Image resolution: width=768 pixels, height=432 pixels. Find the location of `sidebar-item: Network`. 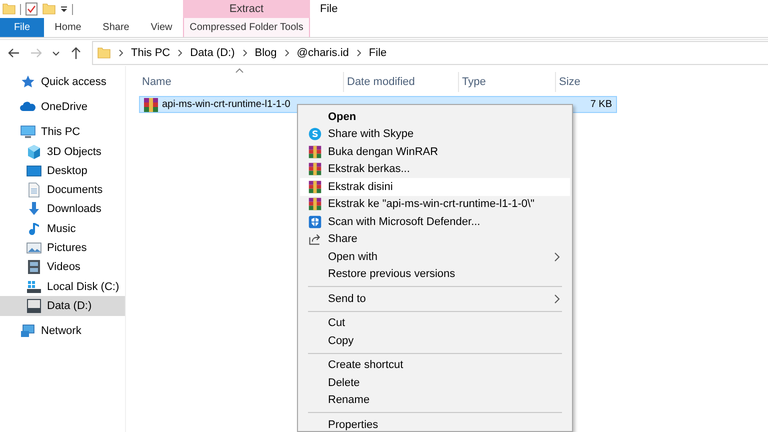

sidebar-item: Network is located at coordinates (62, 331).